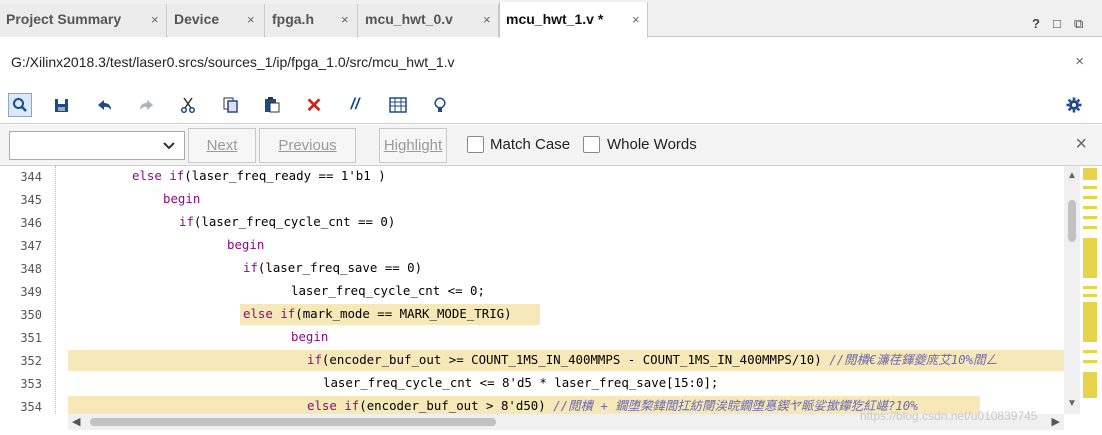 The width and height of the screenshot is (1102, 435). What do you see at coordinates (1072, 175) in the screenshot?
I see `scroll-up-icon: ▲` at bounding box center [1072, 175].